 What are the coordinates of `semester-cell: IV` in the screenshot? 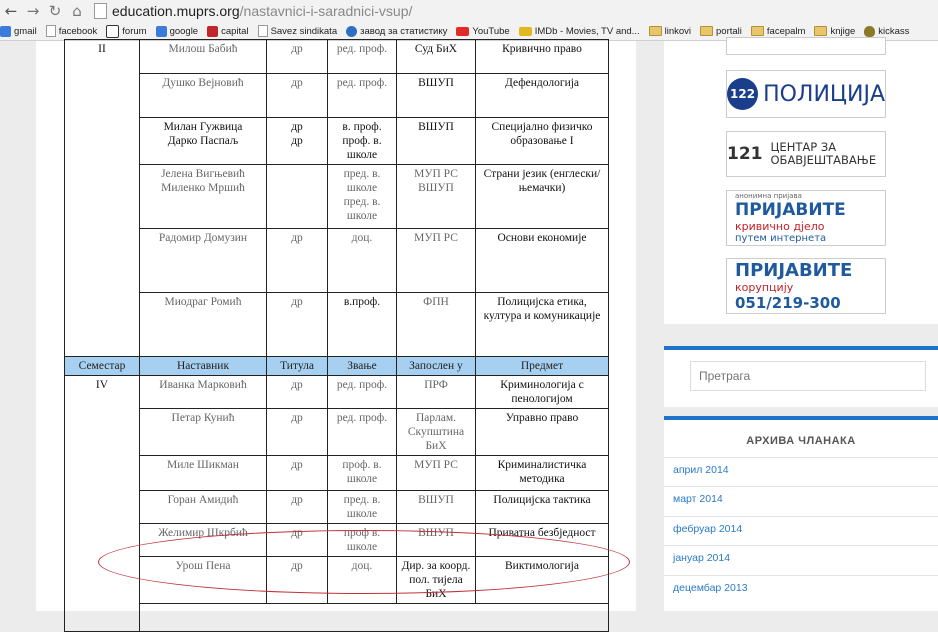 It's located at (102, 503).